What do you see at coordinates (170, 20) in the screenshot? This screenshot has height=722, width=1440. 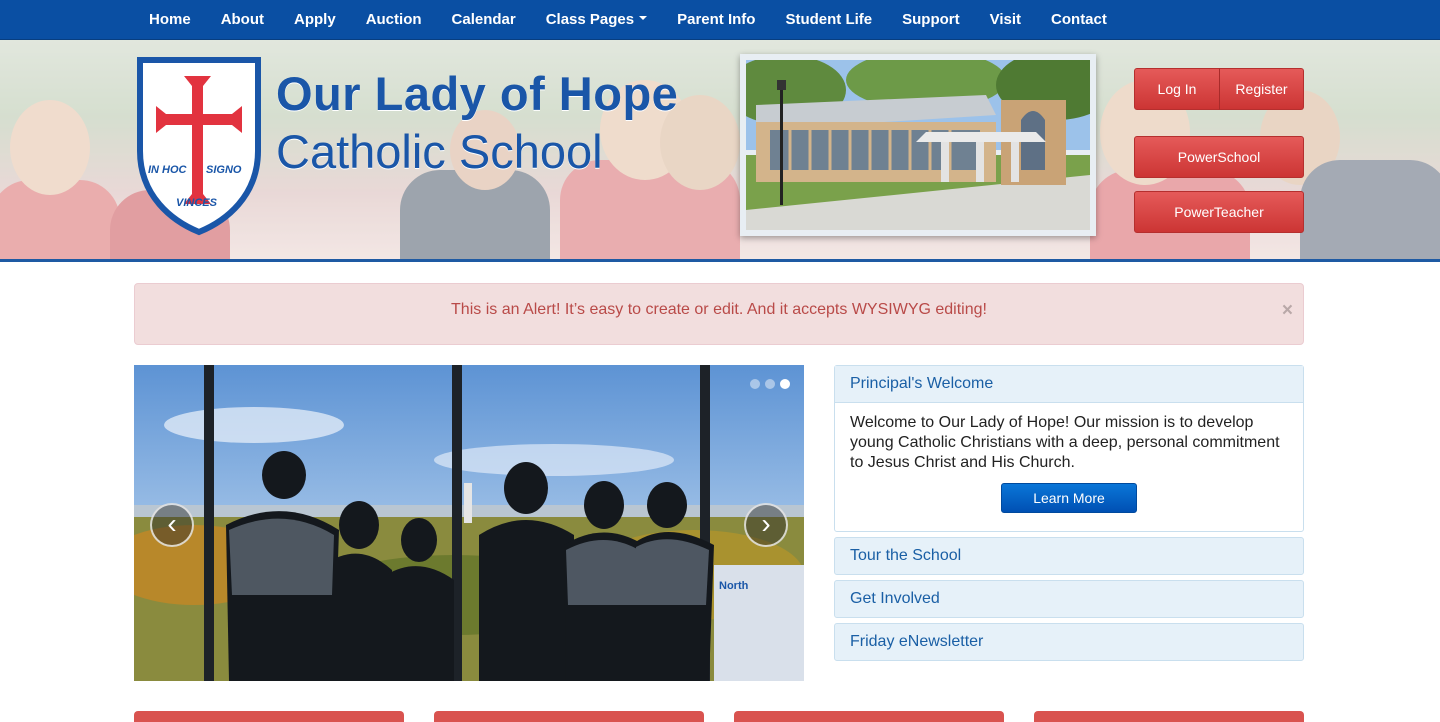 I see `nav-item-home: Home` at bounding box center [170, 20].